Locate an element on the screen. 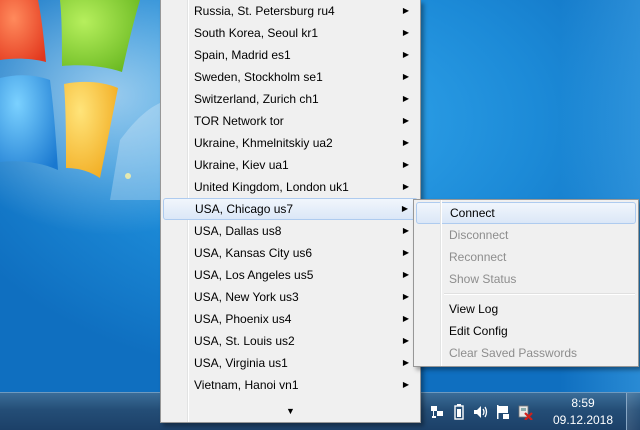  menu-item-vn1: Vietnam, Hanoi vn1 ▶ is located at coordinates (290, 385).